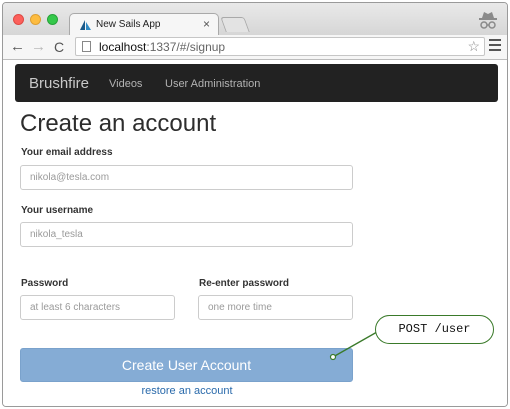  I want to click on app-navbar: Brushfire Videos User Administration, so click(256, 83).